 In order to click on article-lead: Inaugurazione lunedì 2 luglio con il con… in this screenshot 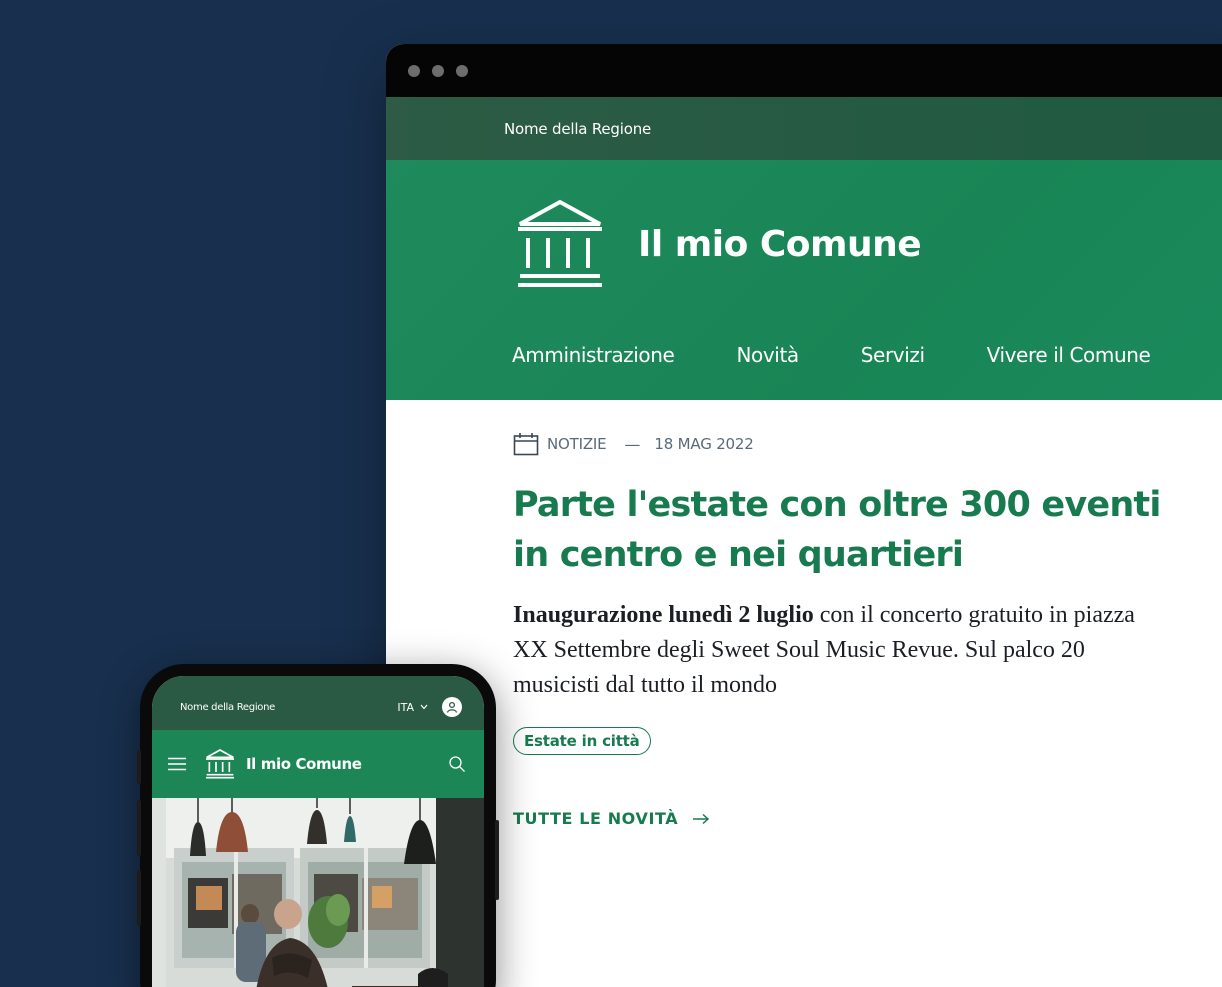, I will do `click(843, 650)`.